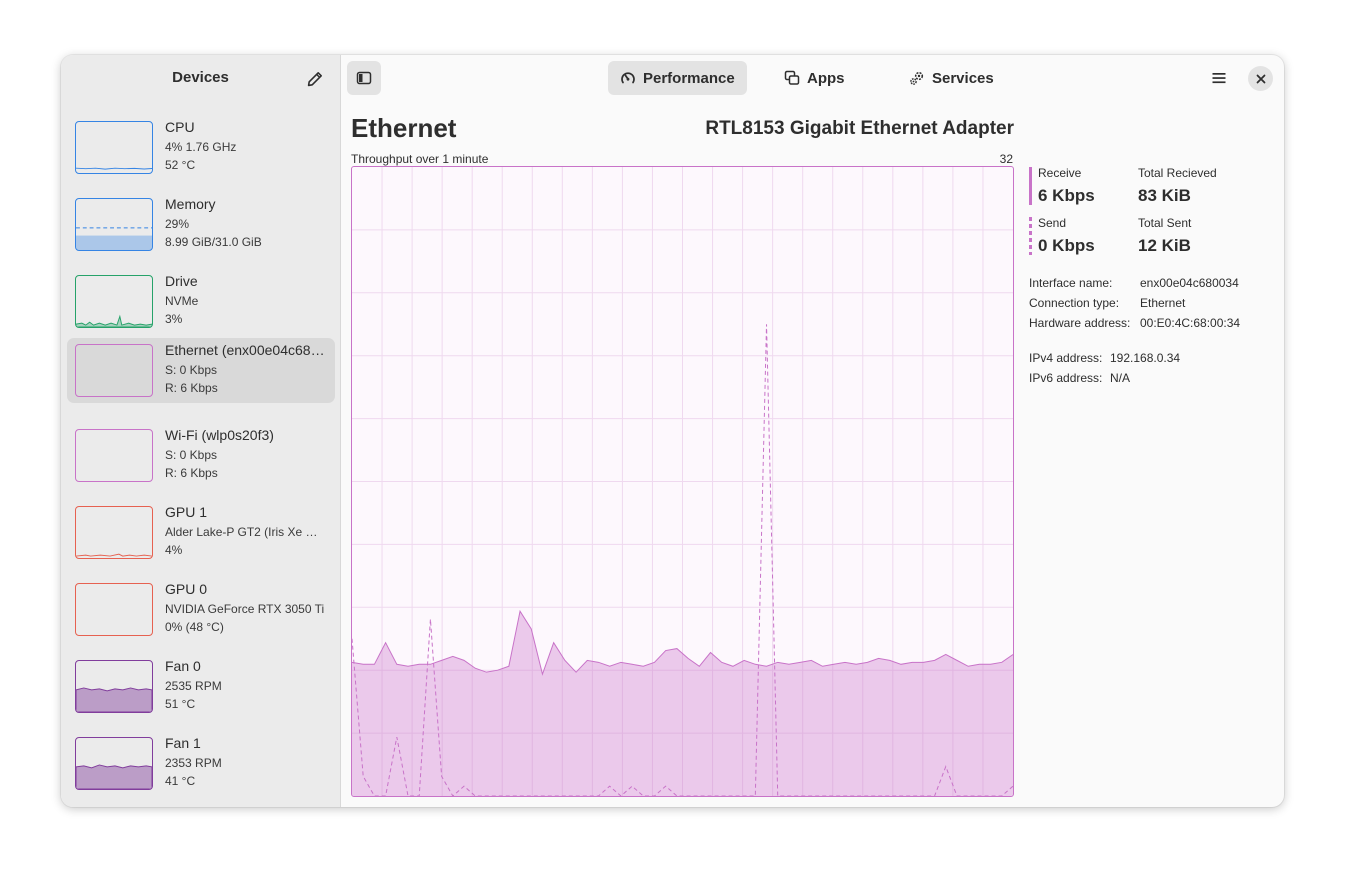 The image size is (1345, 874). Describe the element at coordinates (826, 78) in the screenshot. I see `tab-apps-label: Apps` at that location.